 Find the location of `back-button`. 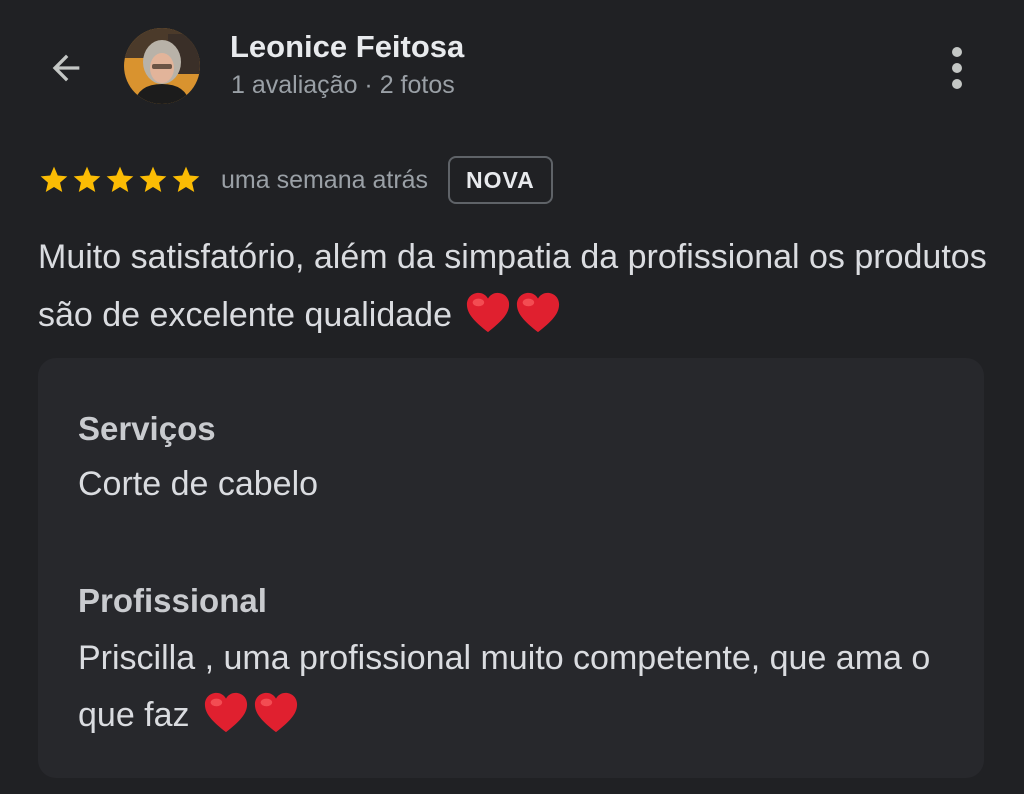

back-button is located at coordinates (66, 68).